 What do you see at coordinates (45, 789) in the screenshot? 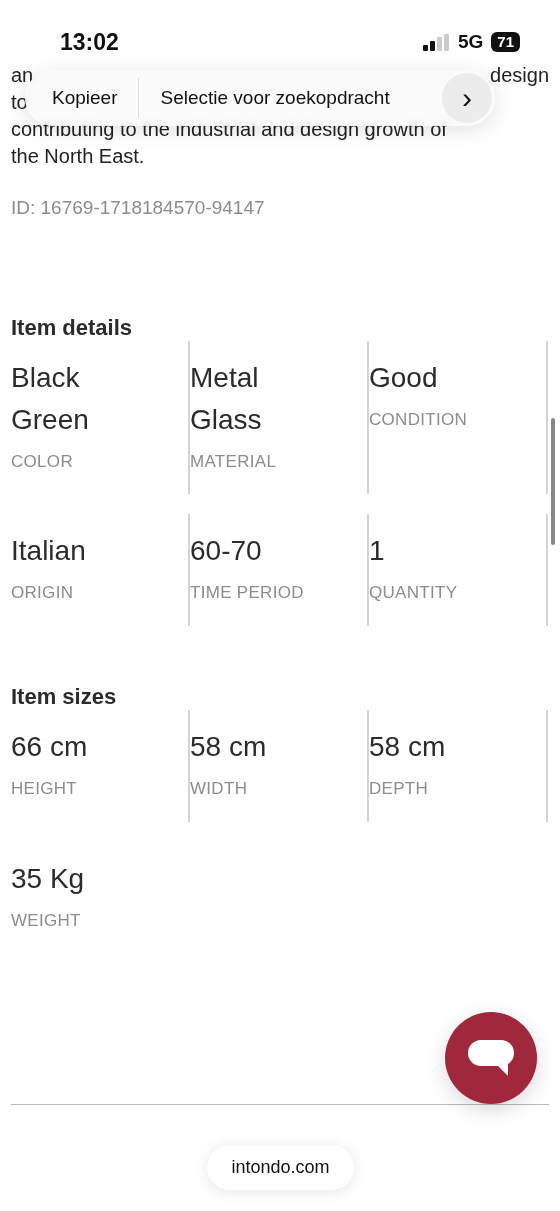
I see `detail-label: HEIGHT` at bounding box center [45, 789].